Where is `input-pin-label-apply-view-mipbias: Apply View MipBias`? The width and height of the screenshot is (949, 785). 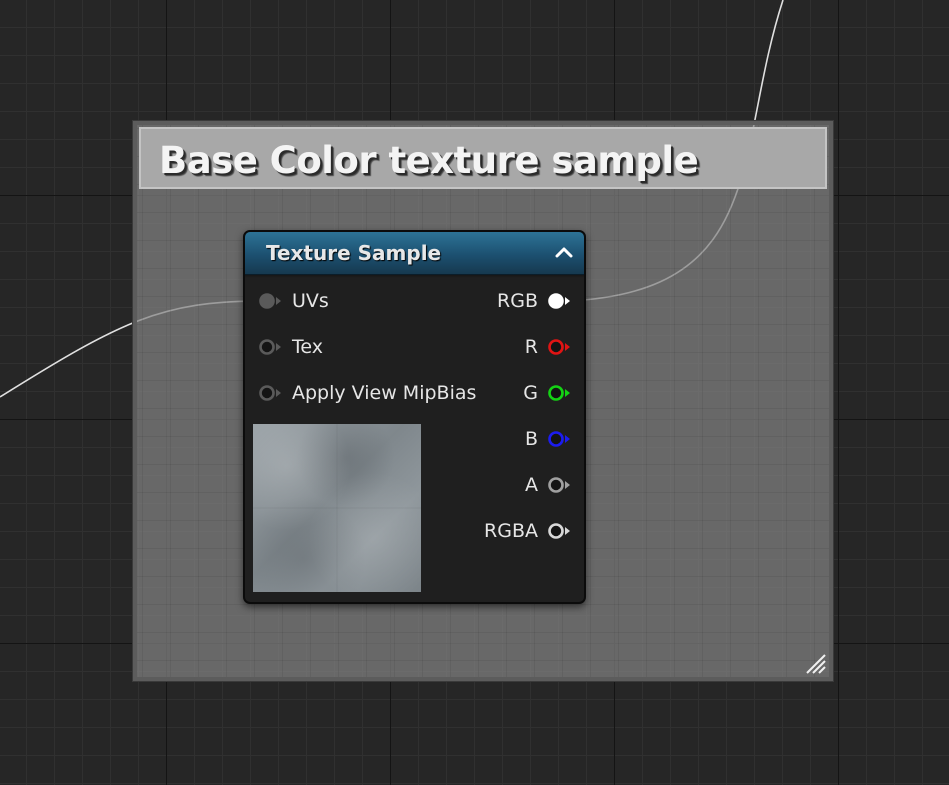 input-pin-label-apply-view-mipbias: Apply View MipBias is located at coordinates (384, 393).